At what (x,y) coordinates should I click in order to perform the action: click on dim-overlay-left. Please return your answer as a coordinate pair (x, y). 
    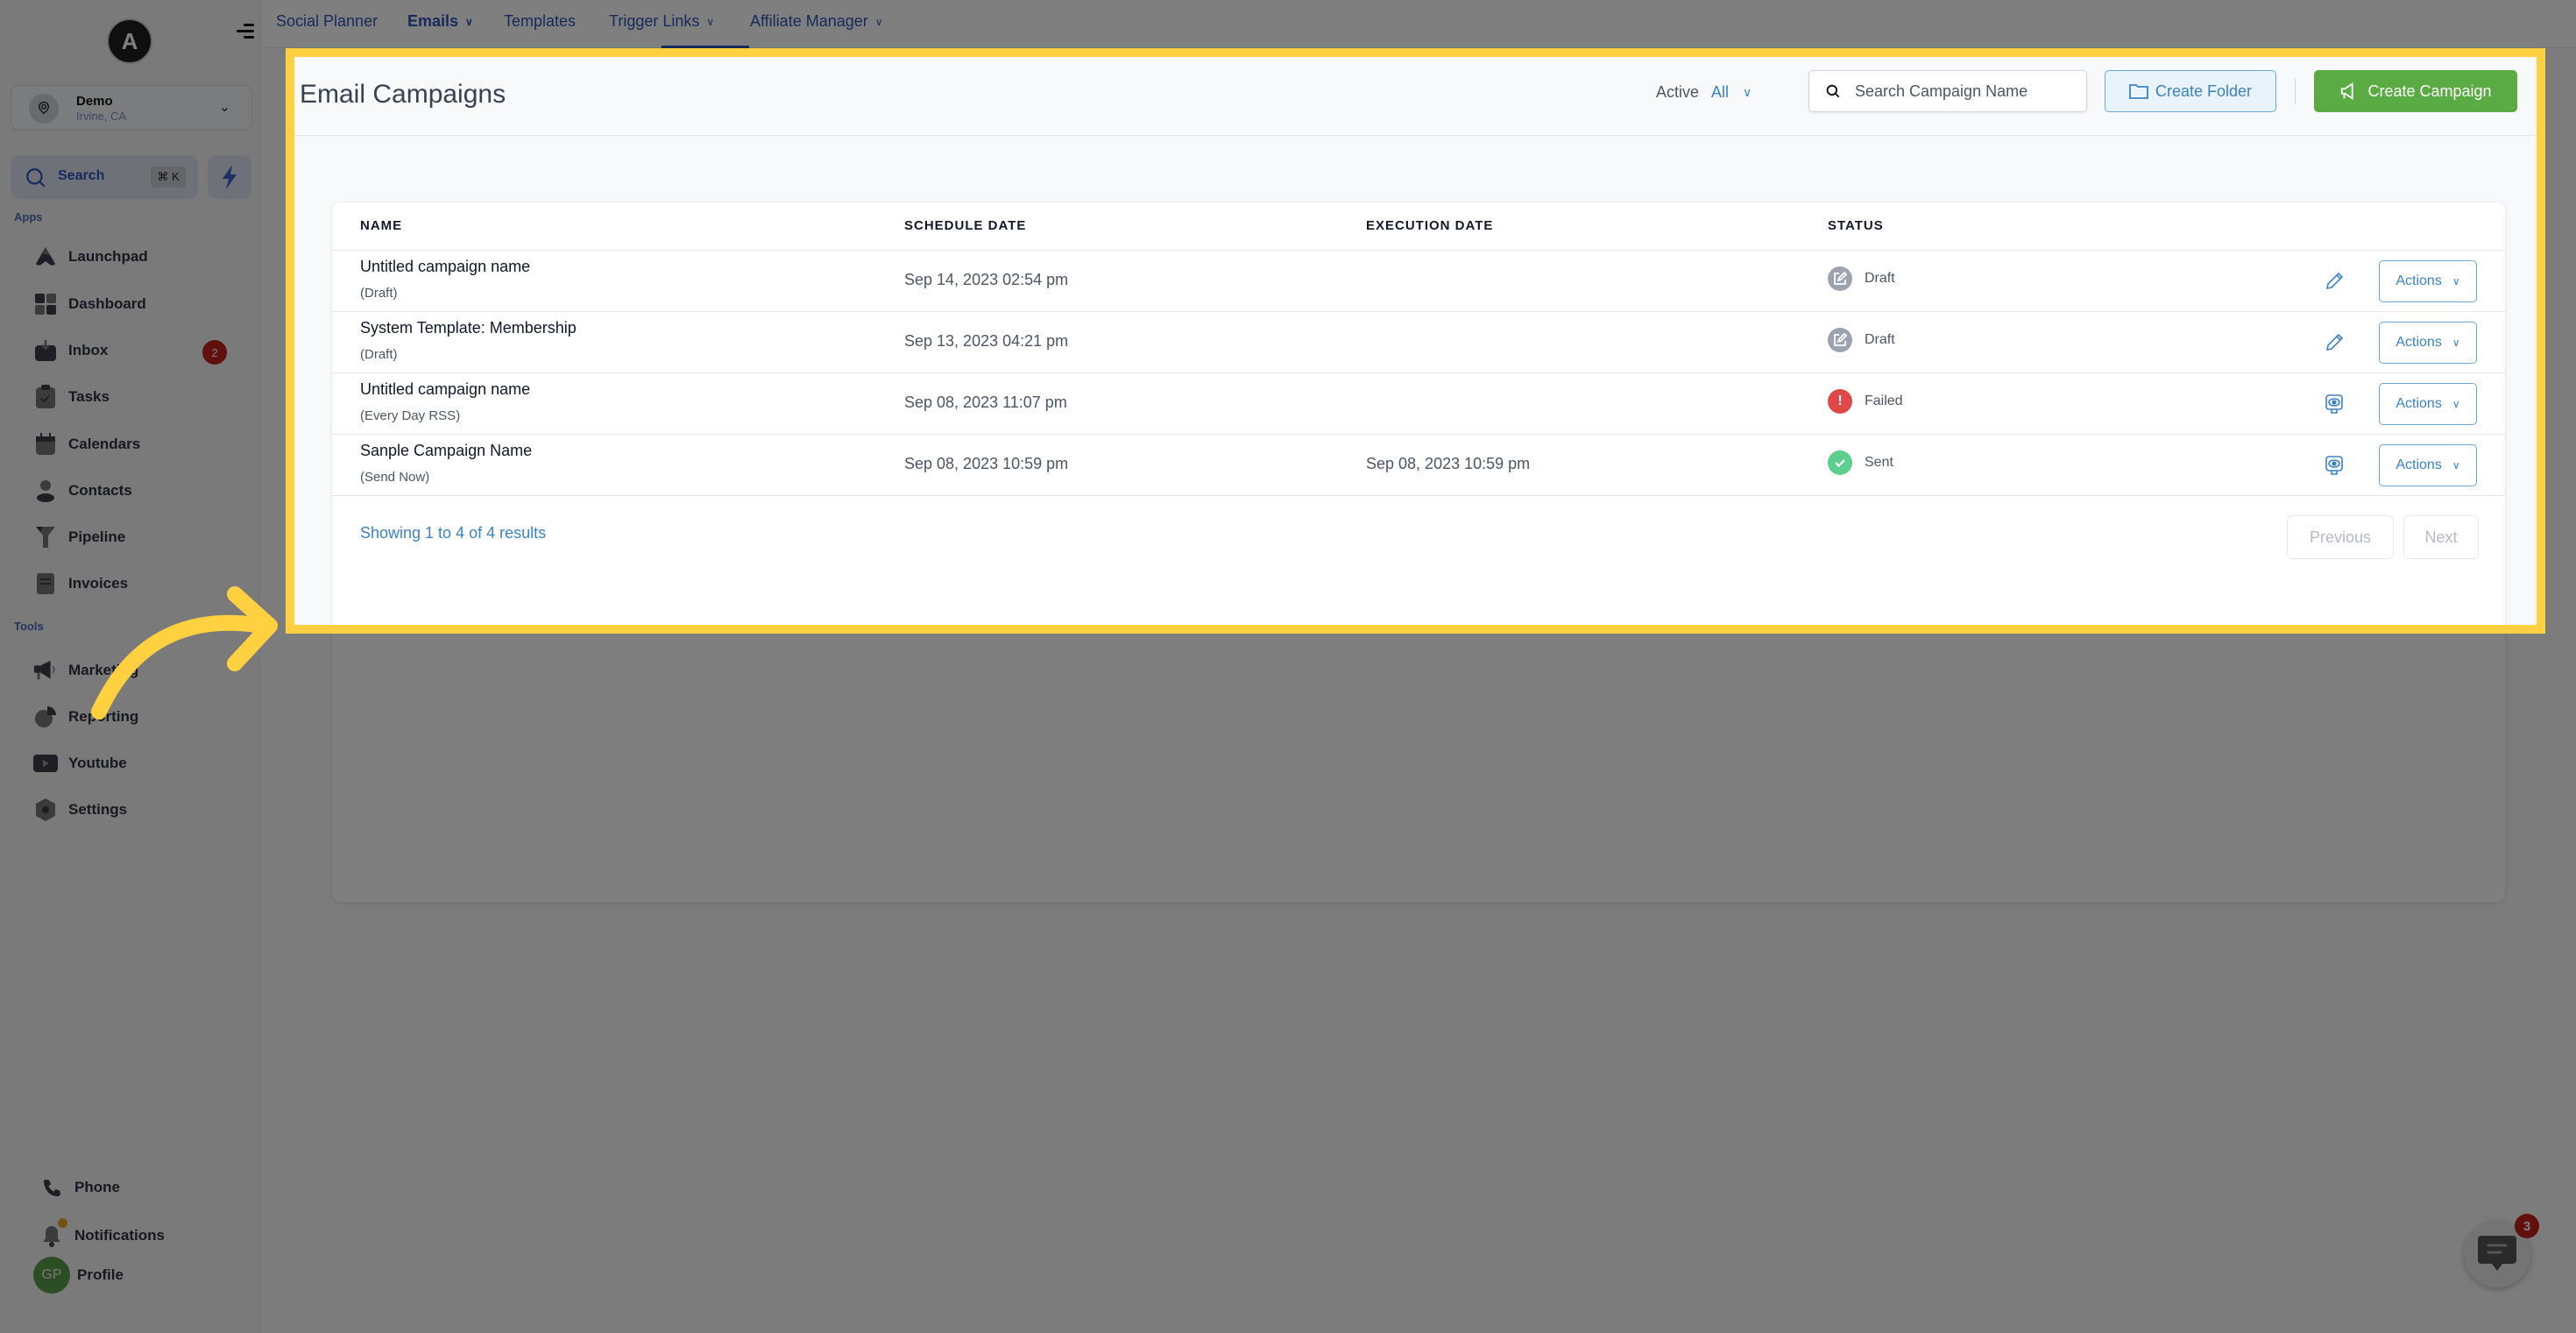
    Looking at the image, I should click on (143, 341).